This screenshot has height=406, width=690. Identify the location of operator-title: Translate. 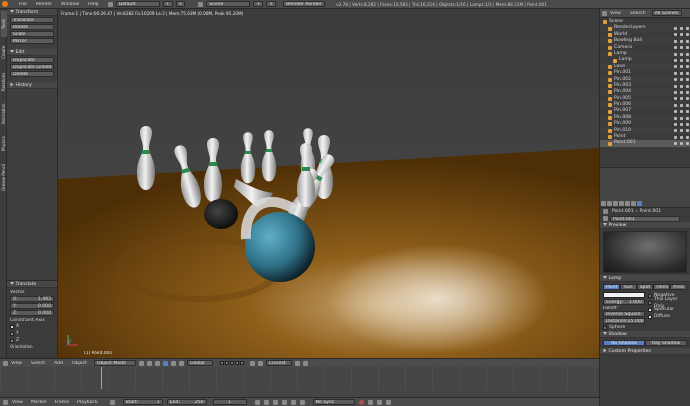
(32, 284).